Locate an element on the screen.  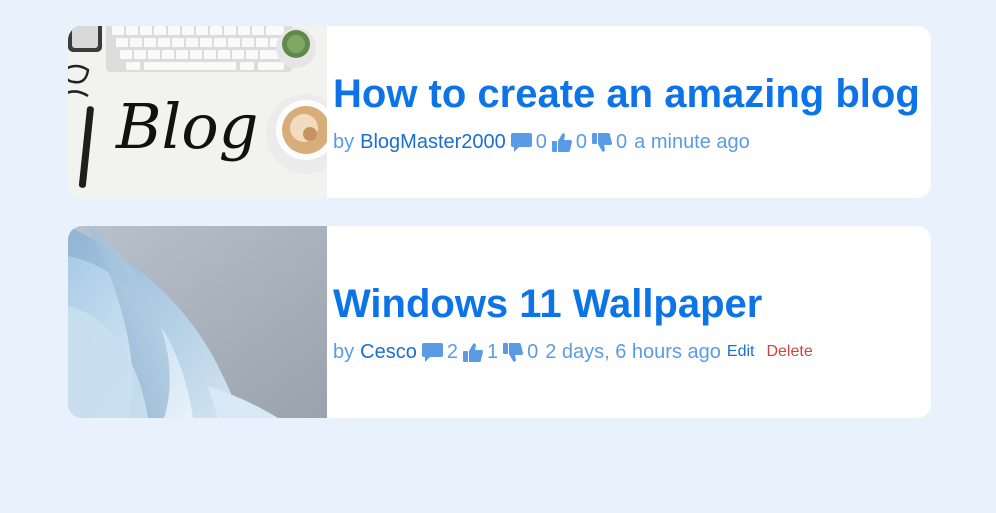
post-title: Windows 11 Wallpaper is located at coordinates (573, 304).